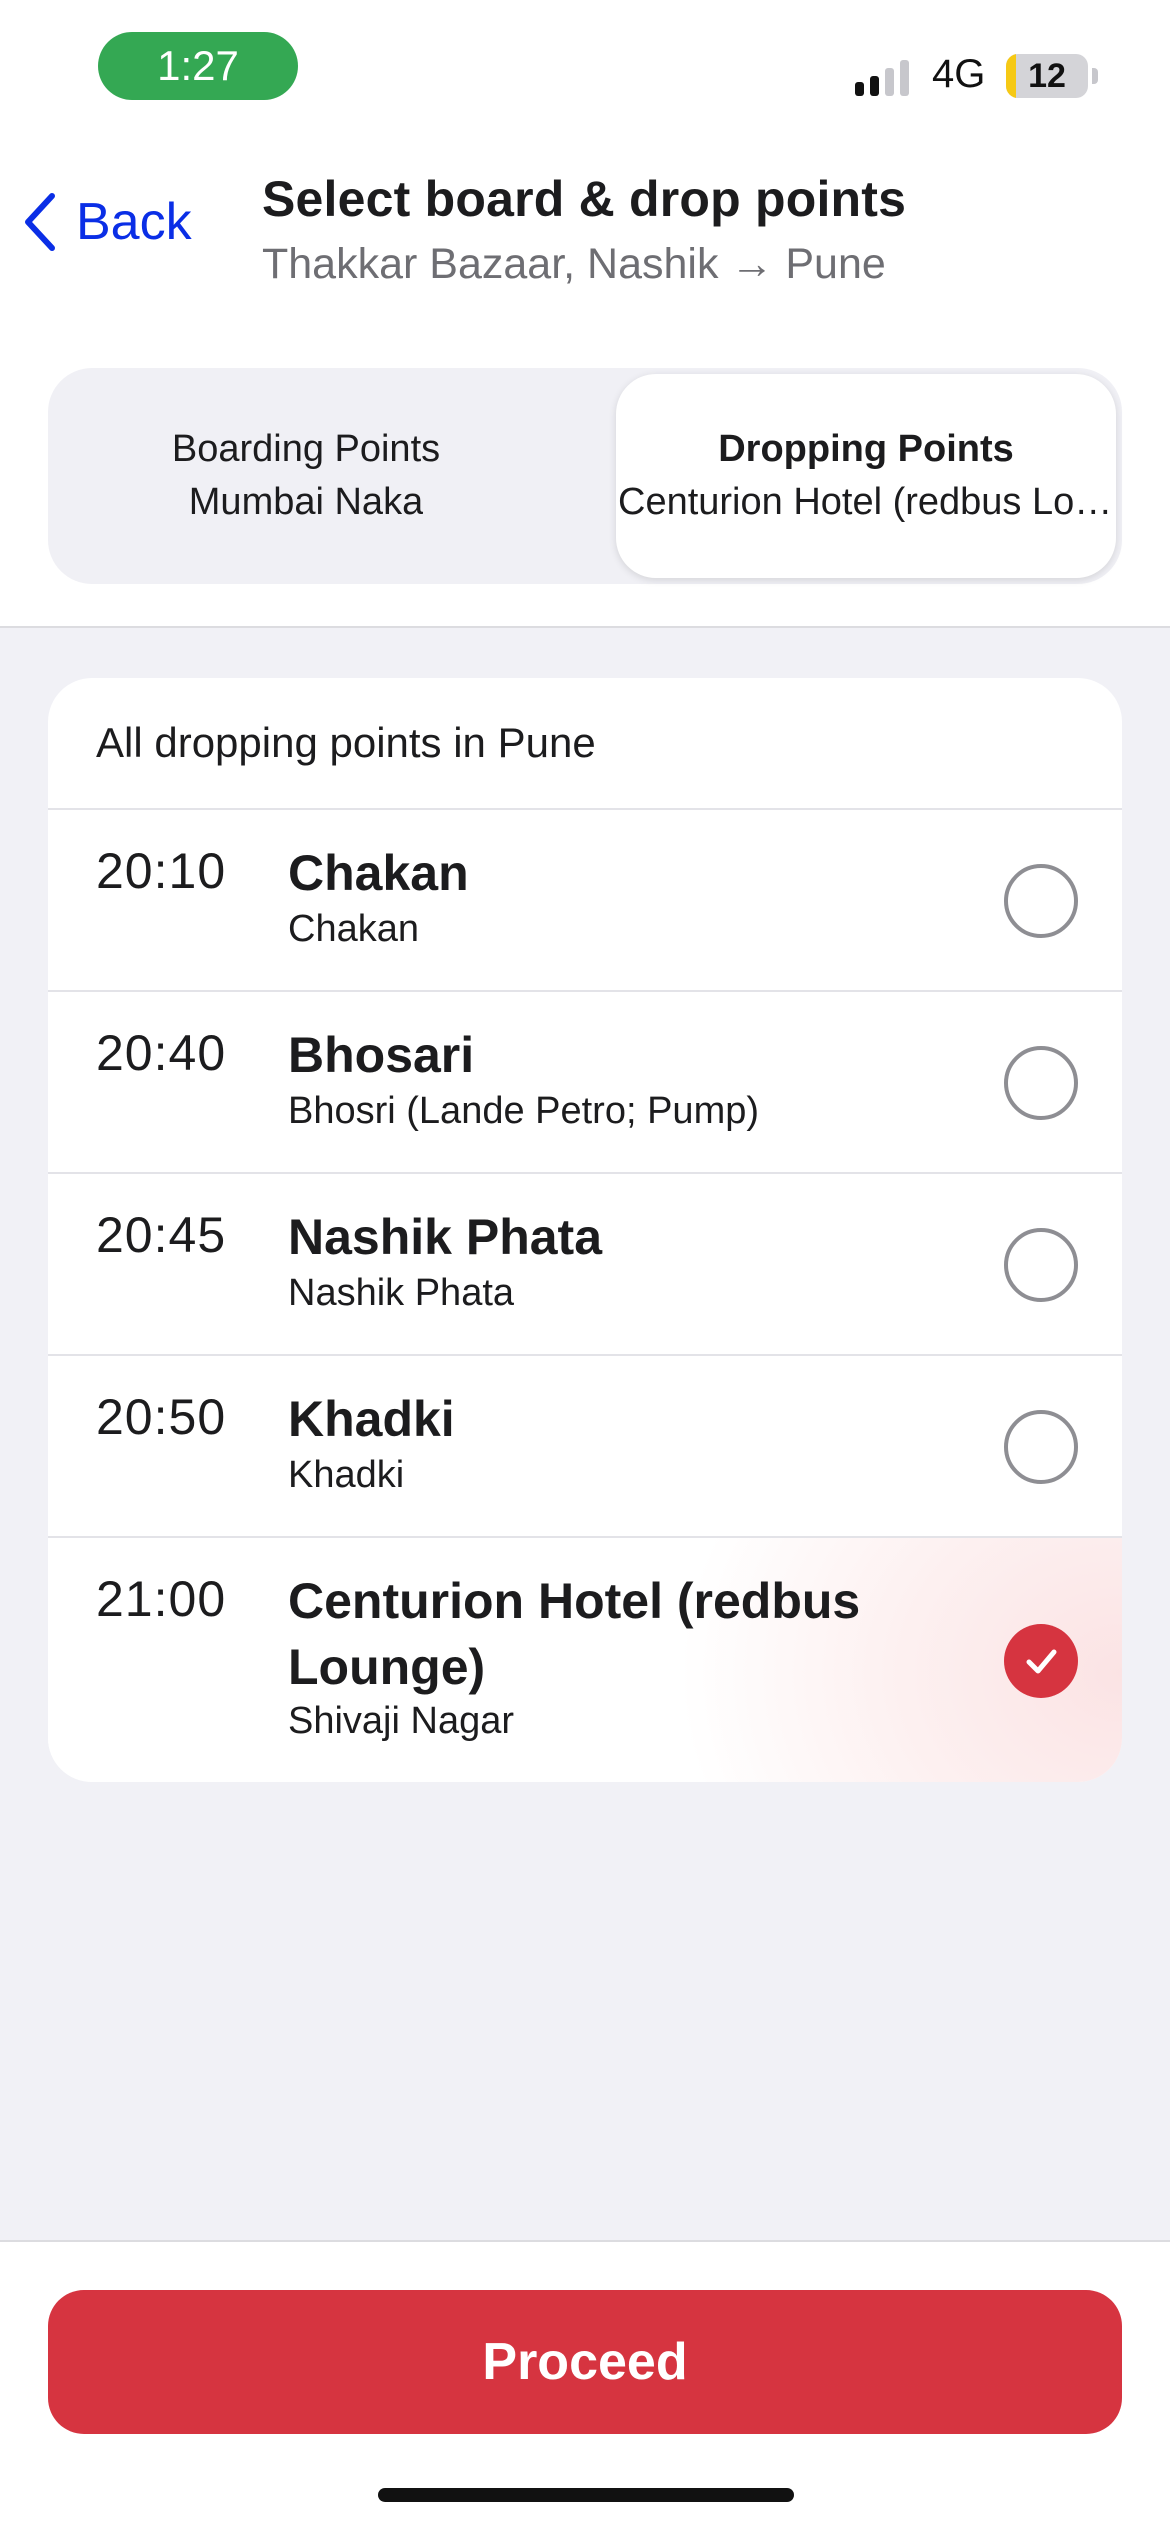 This screenshot has height=2532, width=1170. I want to click on drop-point-location: Chakan, so click(353, 929).